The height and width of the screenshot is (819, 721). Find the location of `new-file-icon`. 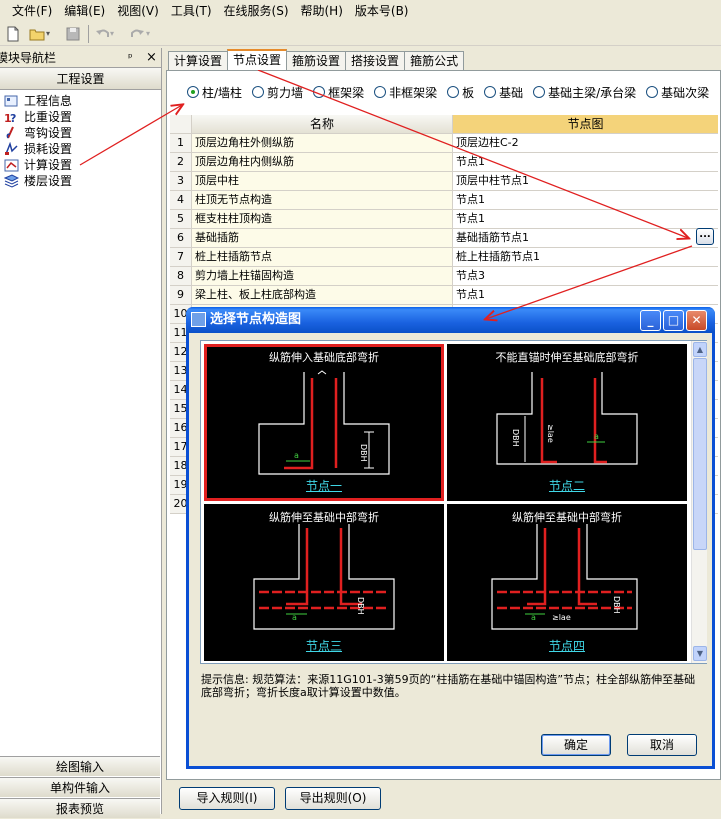

new-file-icon is located at coordinates (13, 34).